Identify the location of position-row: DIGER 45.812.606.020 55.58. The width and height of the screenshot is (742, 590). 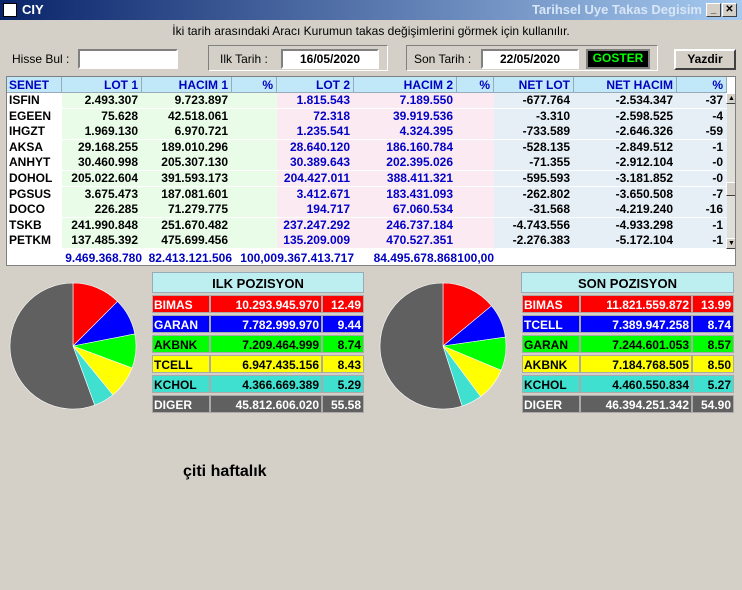
(258, 404).